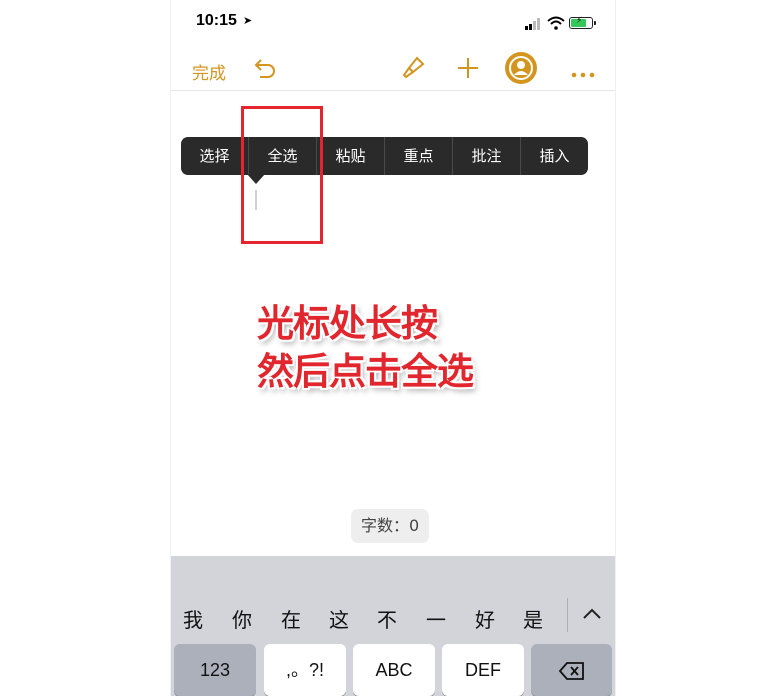  Describe the element at coordinates (483, 670) in the screenshot. I see `key-def: DEF` at that location.